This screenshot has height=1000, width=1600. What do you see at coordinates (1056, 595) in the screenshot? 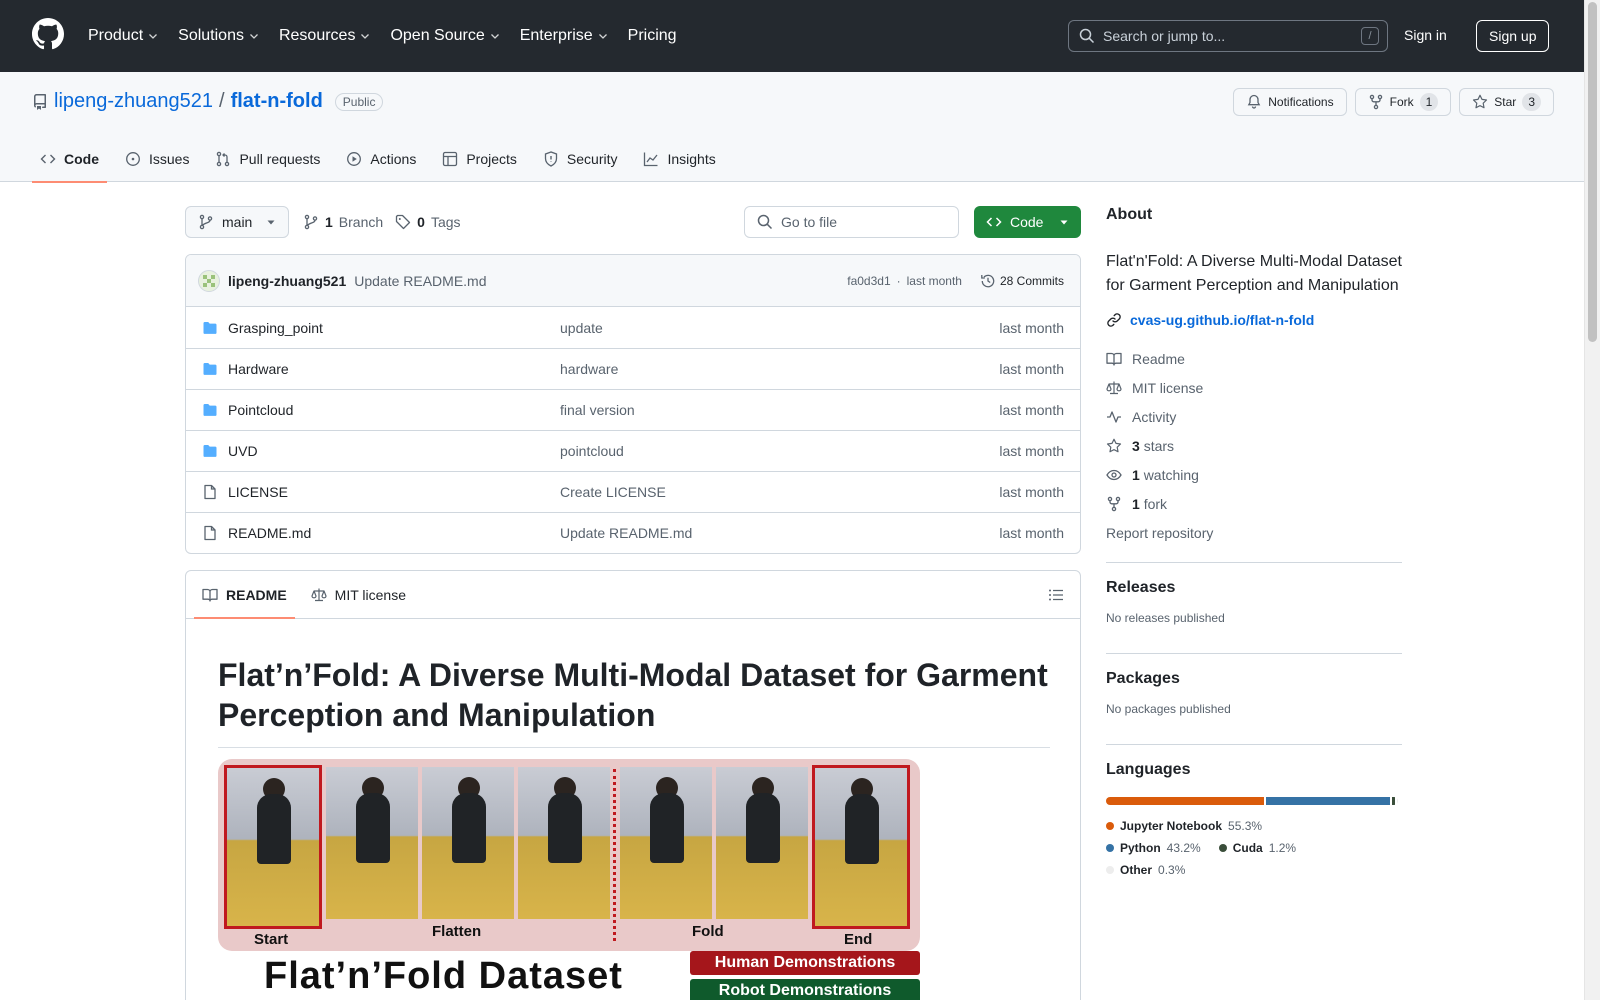
I see `list-unordered-icon` at bounding box center [1056, 595].